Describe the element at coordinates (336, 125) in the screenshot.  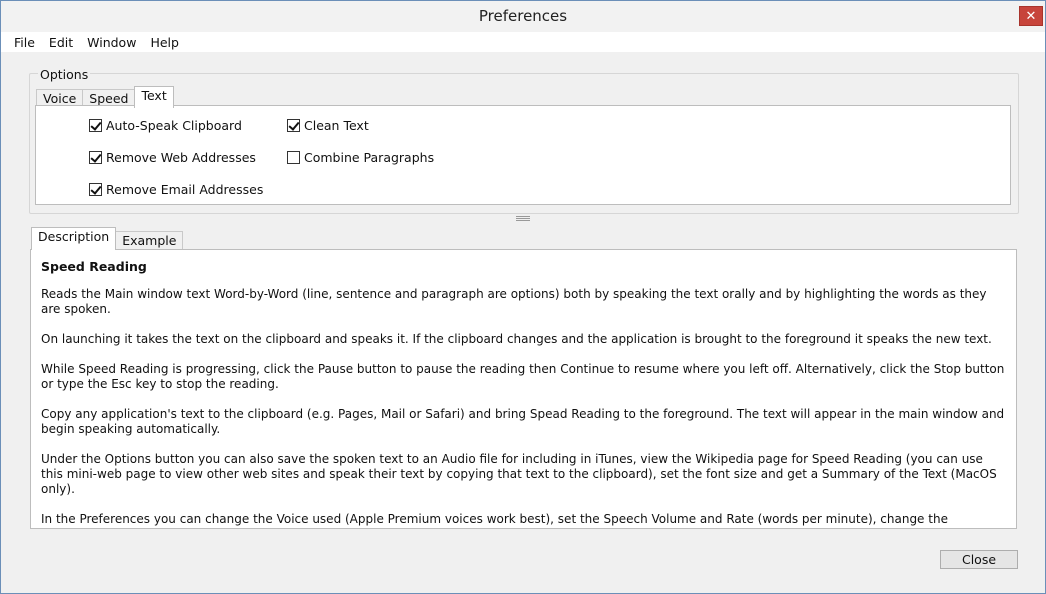
I see `clean-text-label: Clean Text` at that location.